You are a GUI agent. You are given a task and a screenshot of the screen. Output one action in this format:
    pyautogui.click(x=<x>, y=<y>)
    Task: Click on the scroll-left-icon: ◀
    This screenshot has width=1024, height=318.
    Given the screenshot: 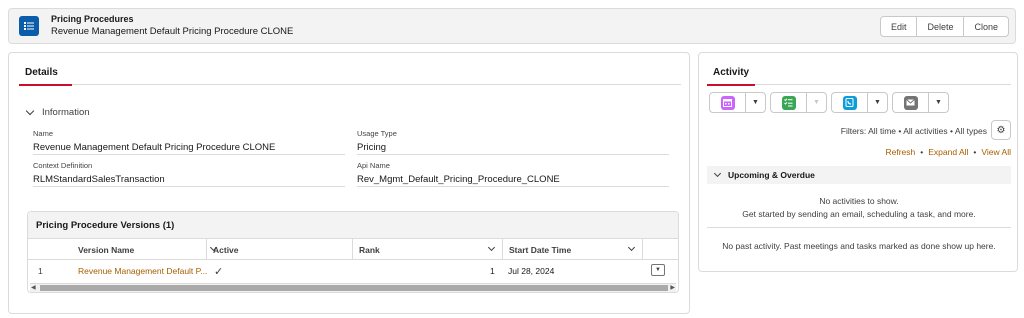 What is the action you would take?
    pyautogui.click(x=33, y=288)
    